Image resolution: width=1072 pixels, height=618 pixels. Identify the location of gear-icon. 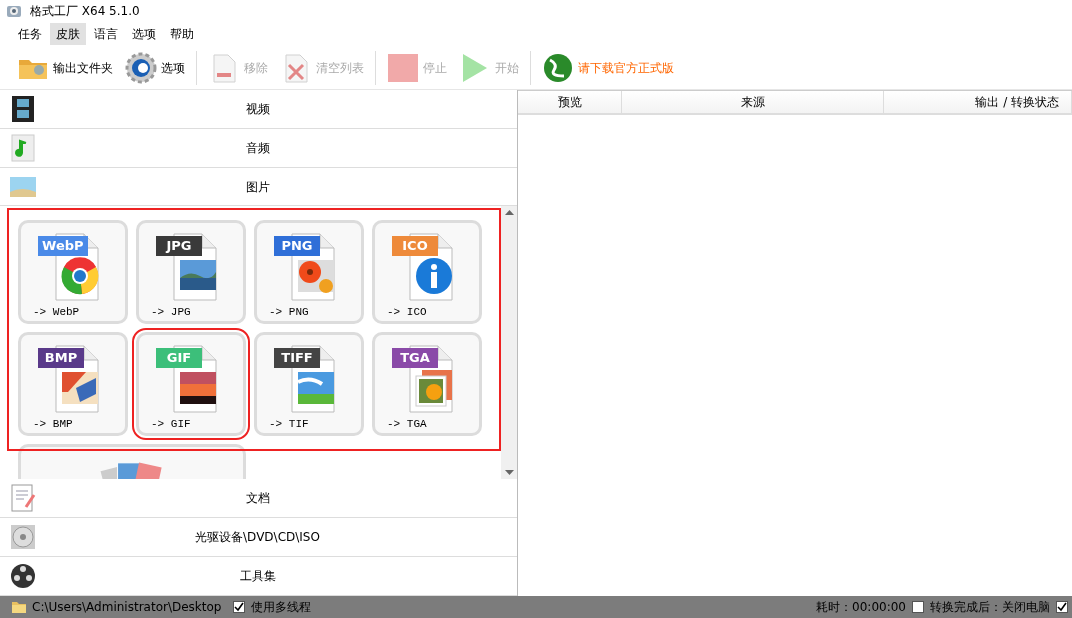
(141, 67).